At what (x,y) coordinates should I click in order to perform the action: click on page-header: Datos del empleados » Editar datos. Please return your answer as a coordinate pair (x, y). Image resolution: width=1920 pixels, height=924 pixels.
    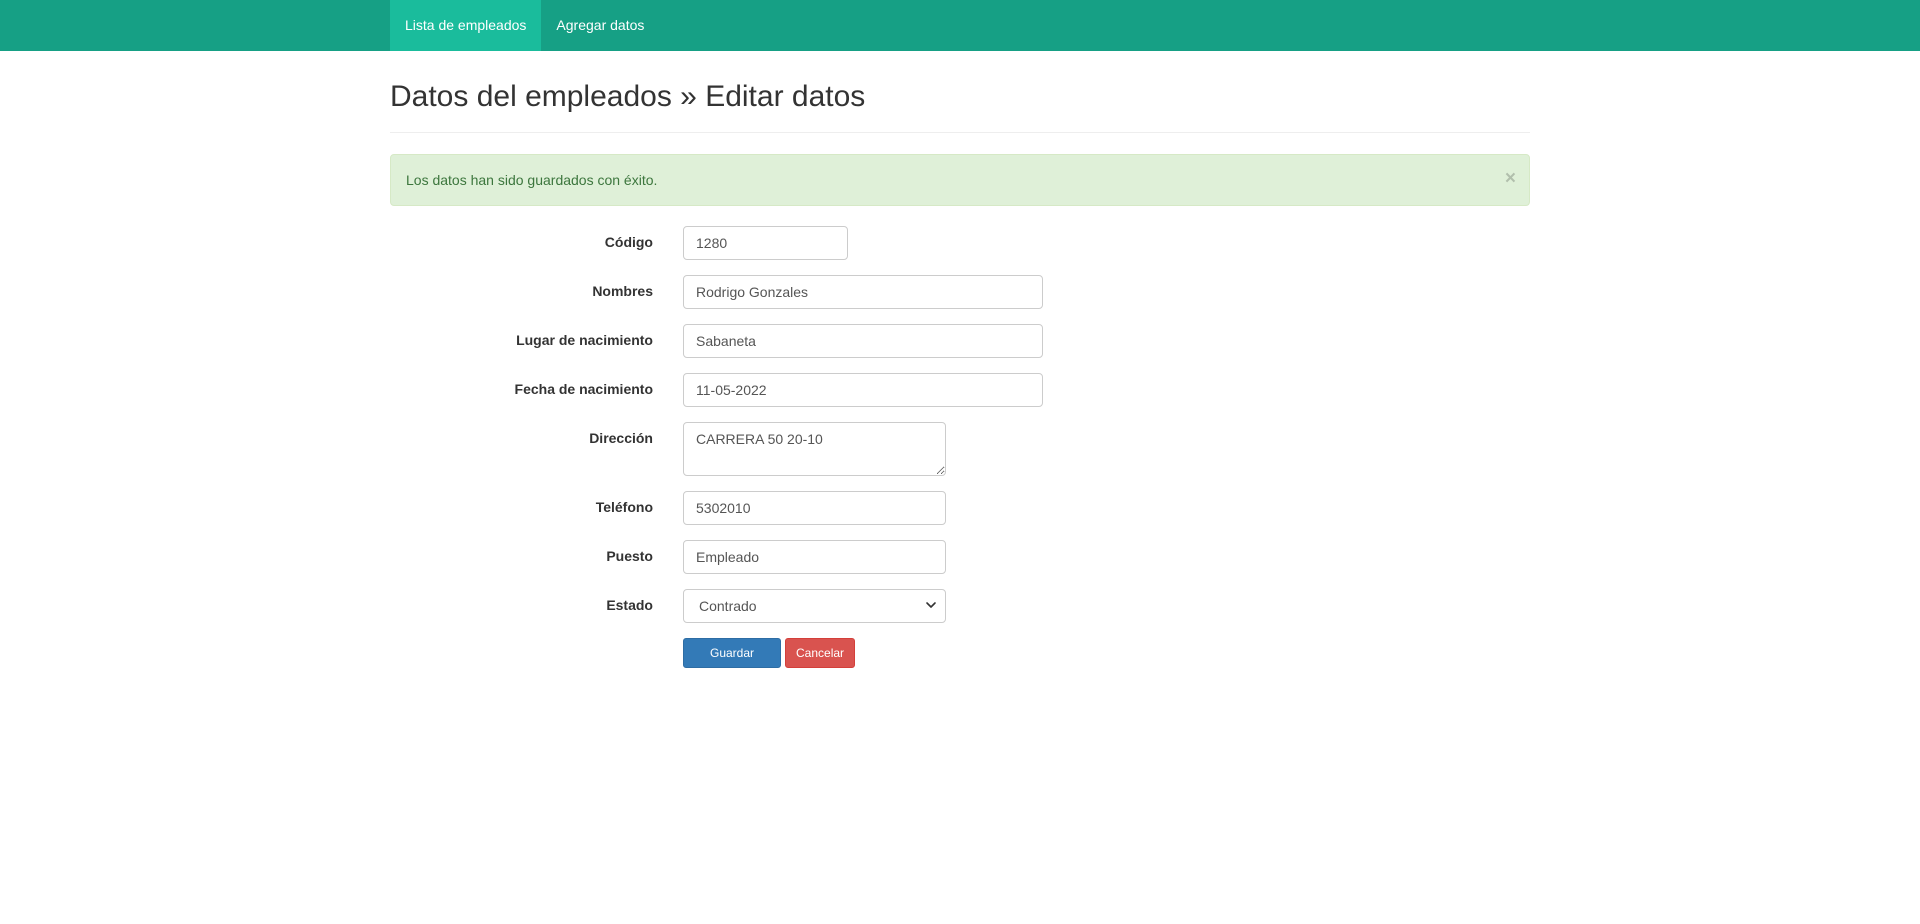
    Looking at the image, I should click on (960, 104).